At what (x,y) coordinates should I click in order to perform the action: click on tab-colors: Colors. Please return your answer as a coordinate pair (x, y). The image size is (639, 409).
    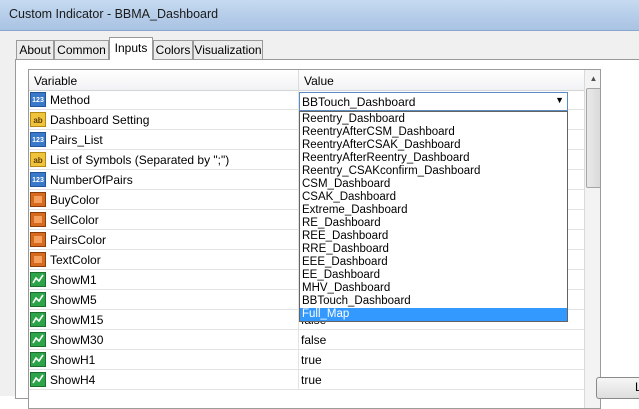
    Looking at the image, I should click on (173, 49).